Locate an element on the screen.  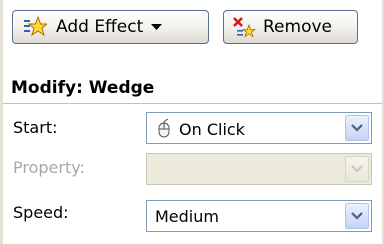
start-value: On Click is located at coordinates (200, 128).